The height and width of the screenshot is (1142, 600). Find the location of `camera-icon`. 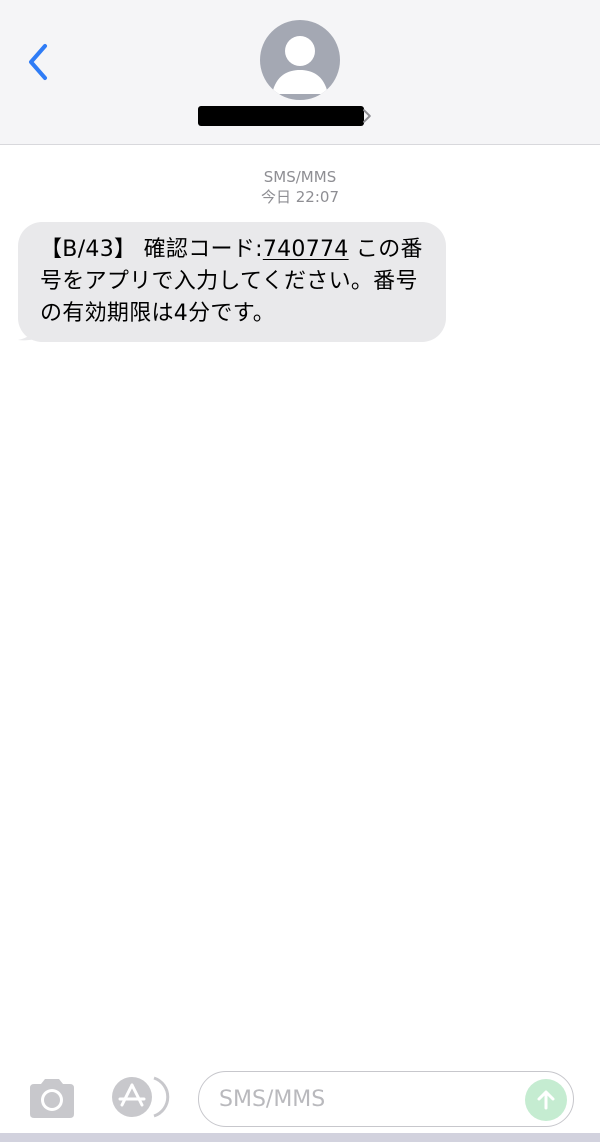

camera-icon is located at coordinates (52, 1098).